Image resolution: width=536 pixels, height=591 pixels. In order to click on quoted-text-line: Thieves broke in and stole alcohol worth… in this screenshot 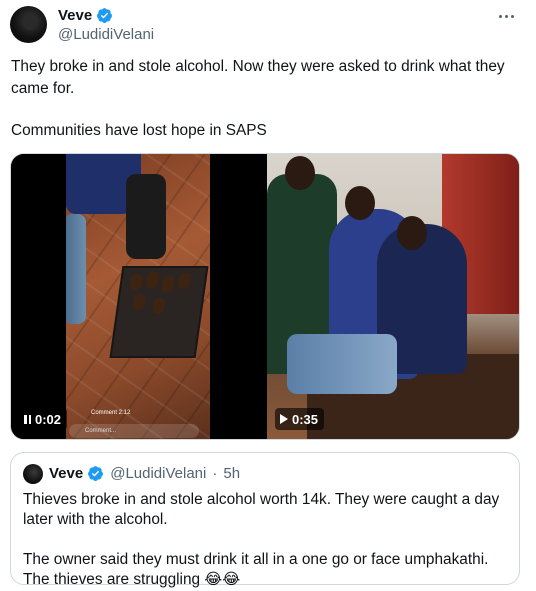, I will do `click(261, 509)`.